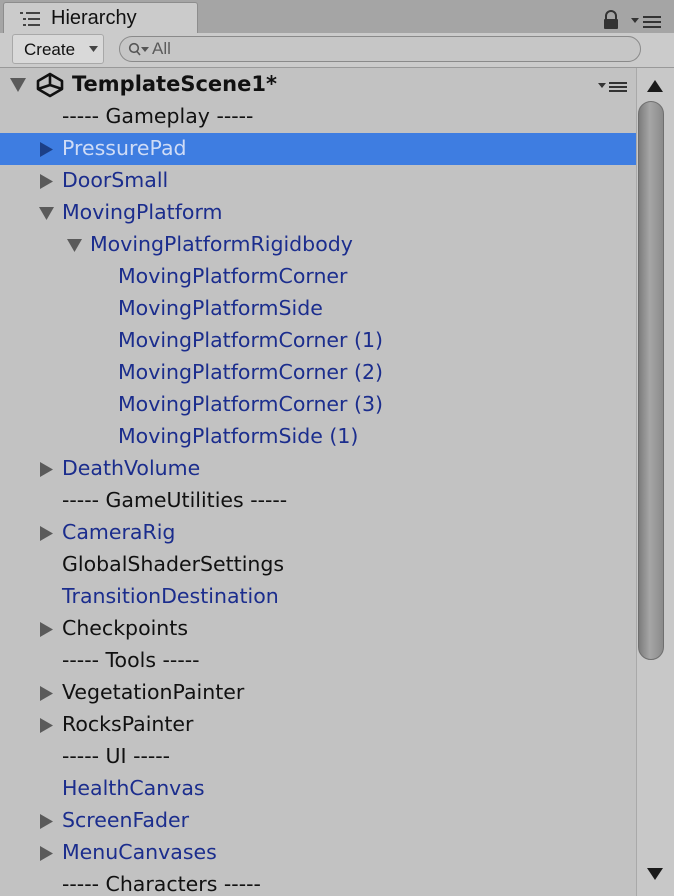  I want to click on row-label: HealthCanvas, so click(133, 788).